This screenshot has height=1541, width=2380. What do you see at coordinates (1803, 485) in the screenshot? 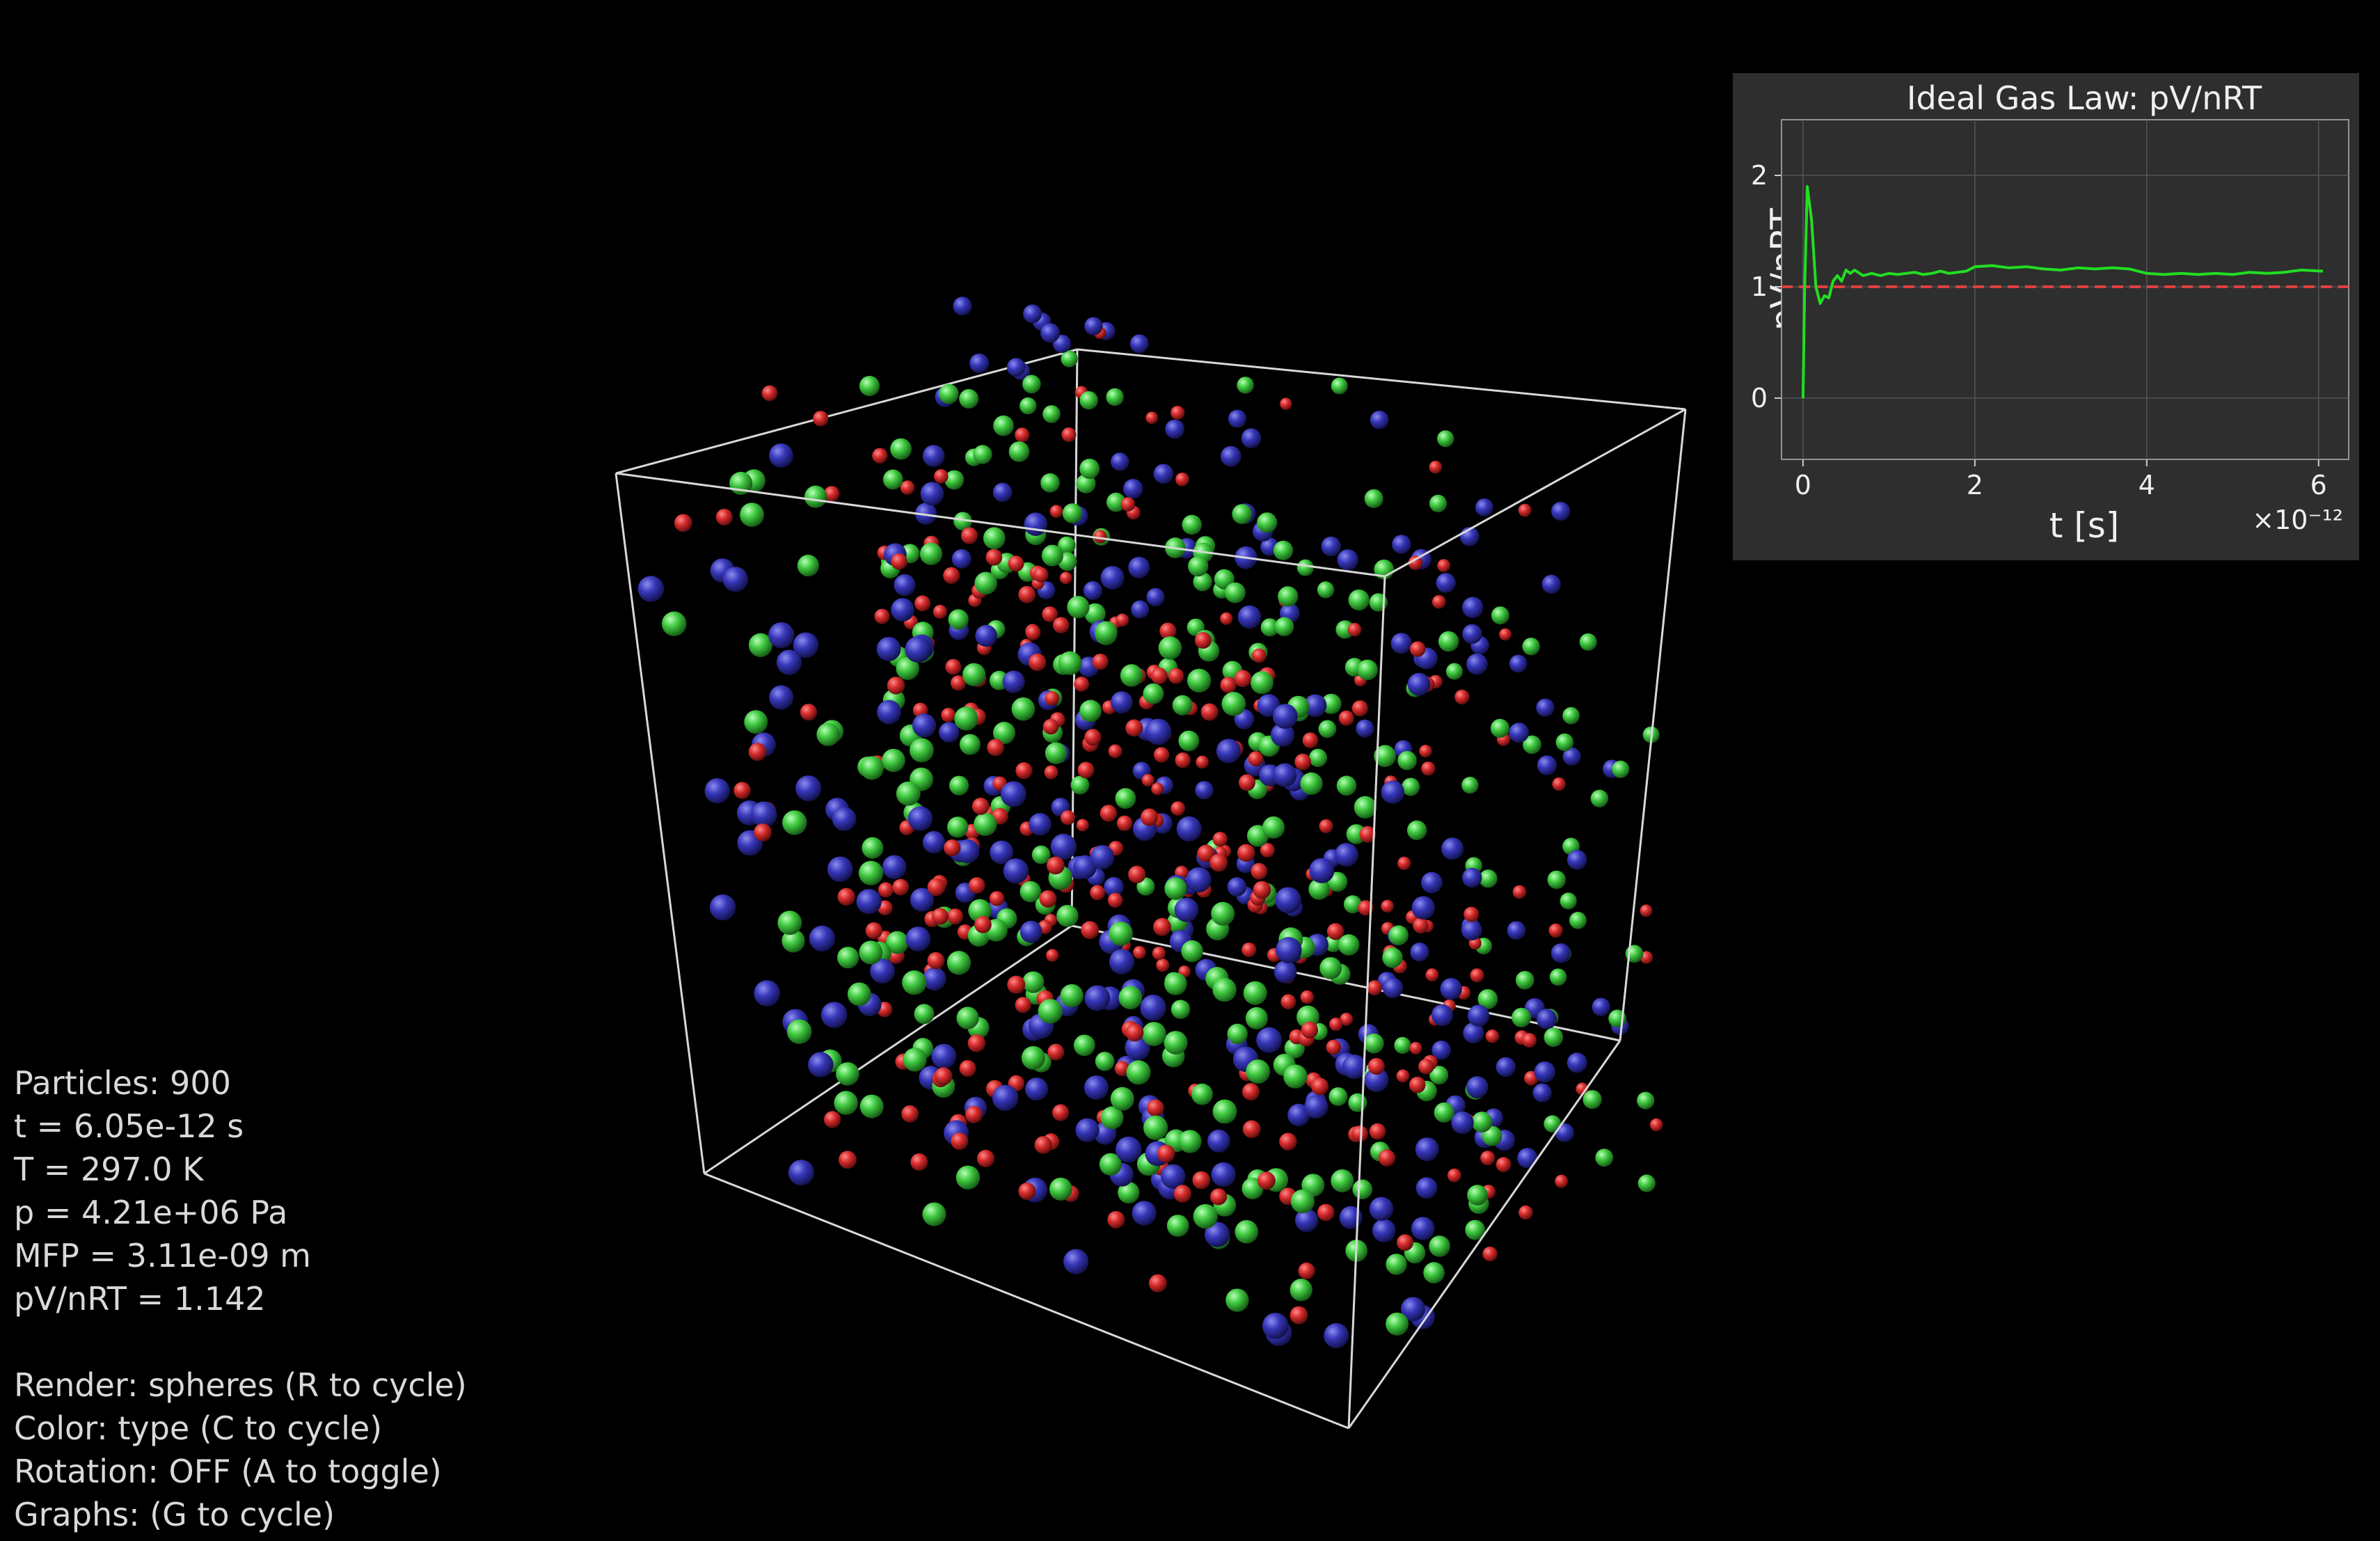
I see `x-tick-label: 0` at bounding box center [1803, 485].